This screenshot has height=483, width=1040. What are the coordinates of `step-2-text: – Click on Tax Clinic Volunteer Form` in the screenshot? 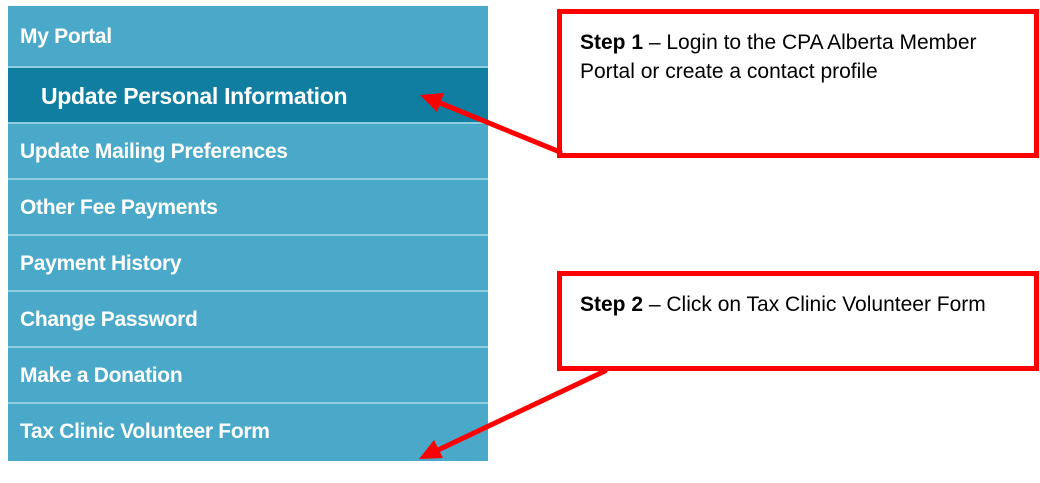 It's located at (814, 304).